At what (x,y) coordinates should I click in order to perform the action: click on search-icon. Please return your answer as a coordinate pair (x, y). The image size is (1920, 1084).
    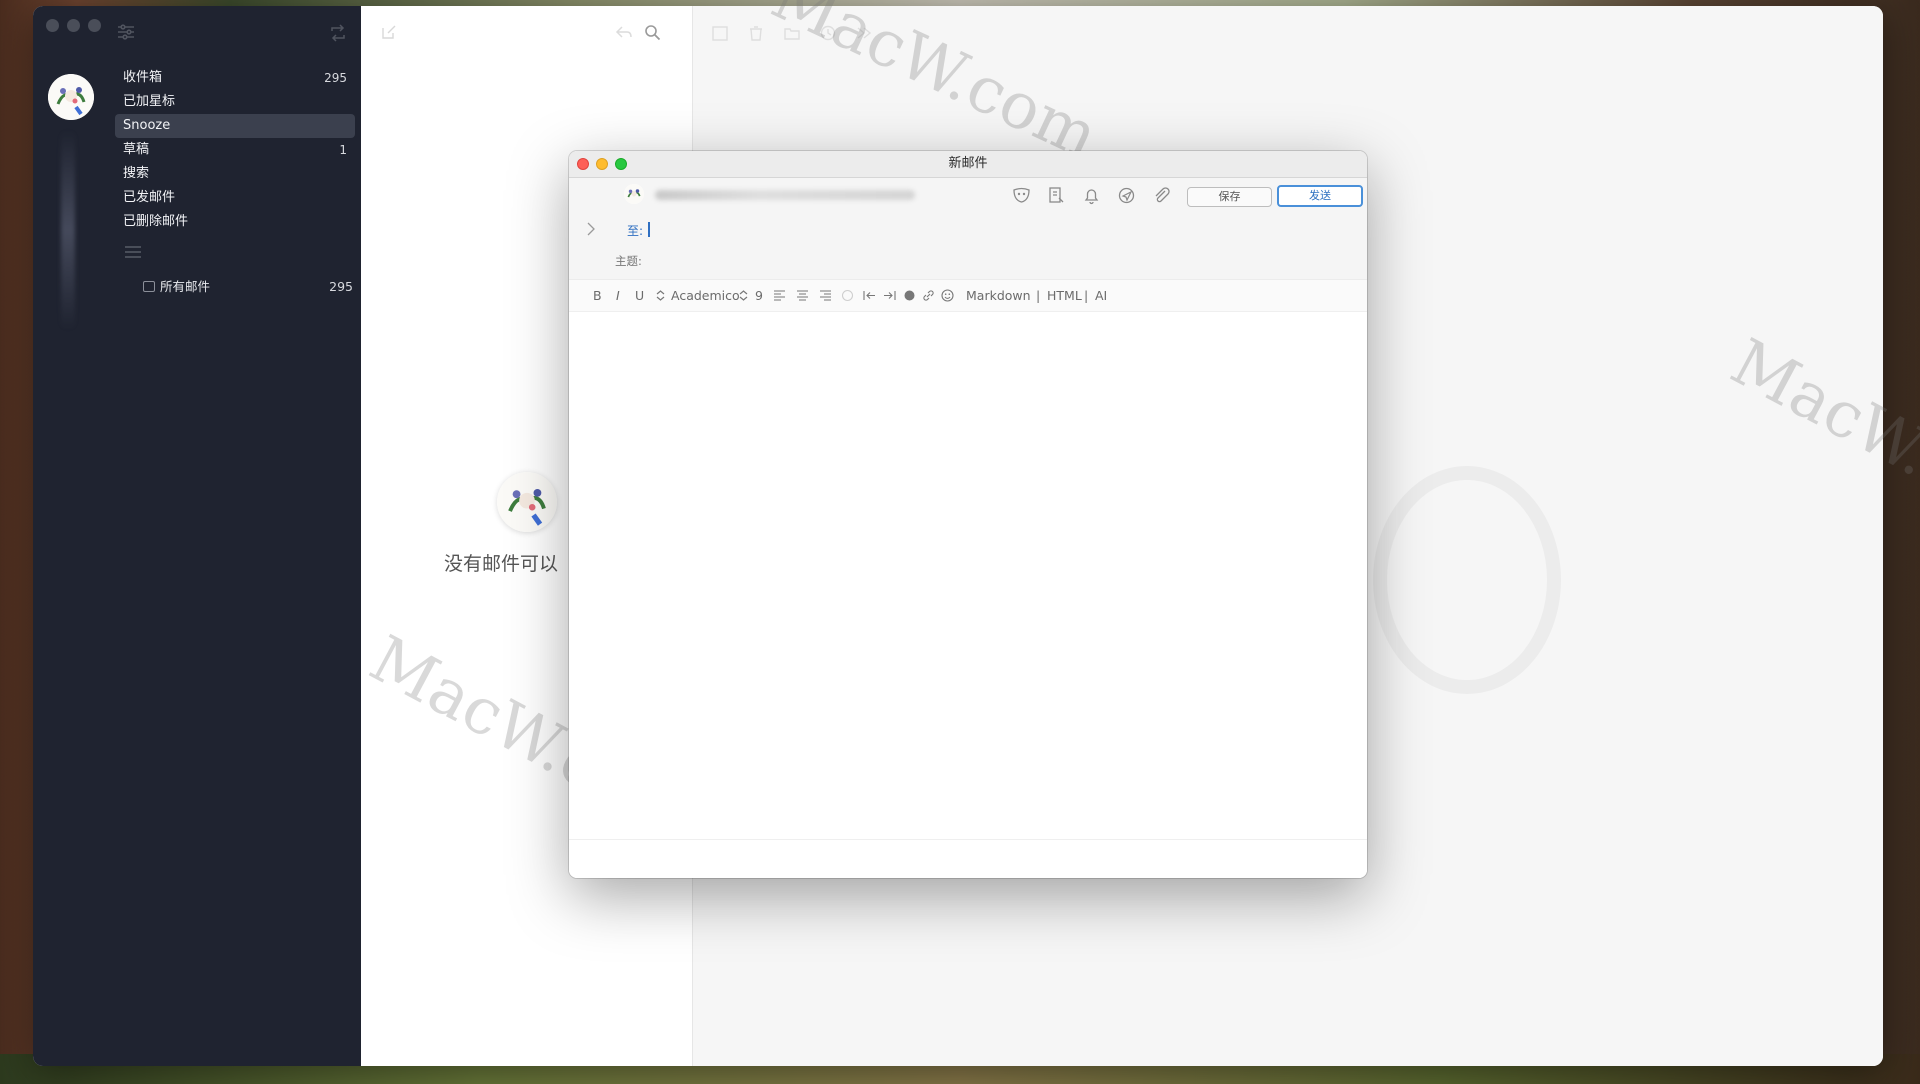
    Looking at the image, I should click on (652, 32).